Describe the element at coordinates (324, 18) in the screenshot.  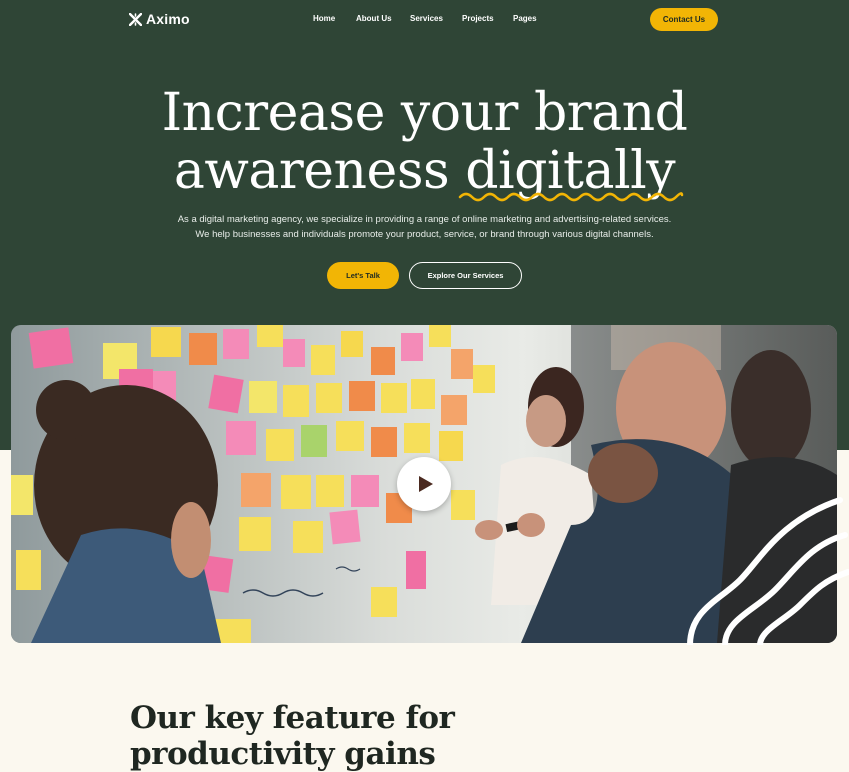
I see `nav-home: Home` at that location.